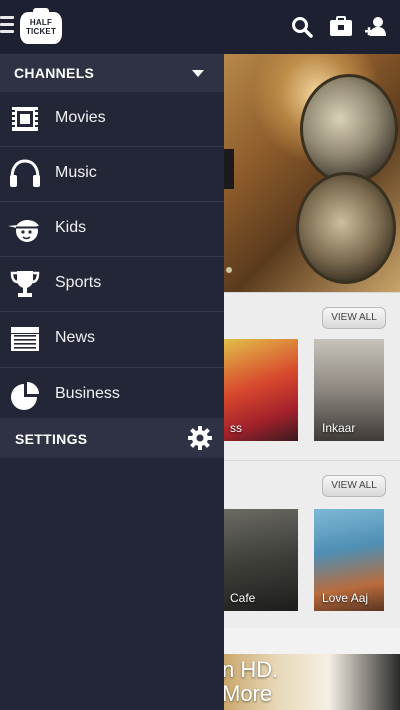  I want to click on logo-text-line2: TICKET, so click(41, 31).